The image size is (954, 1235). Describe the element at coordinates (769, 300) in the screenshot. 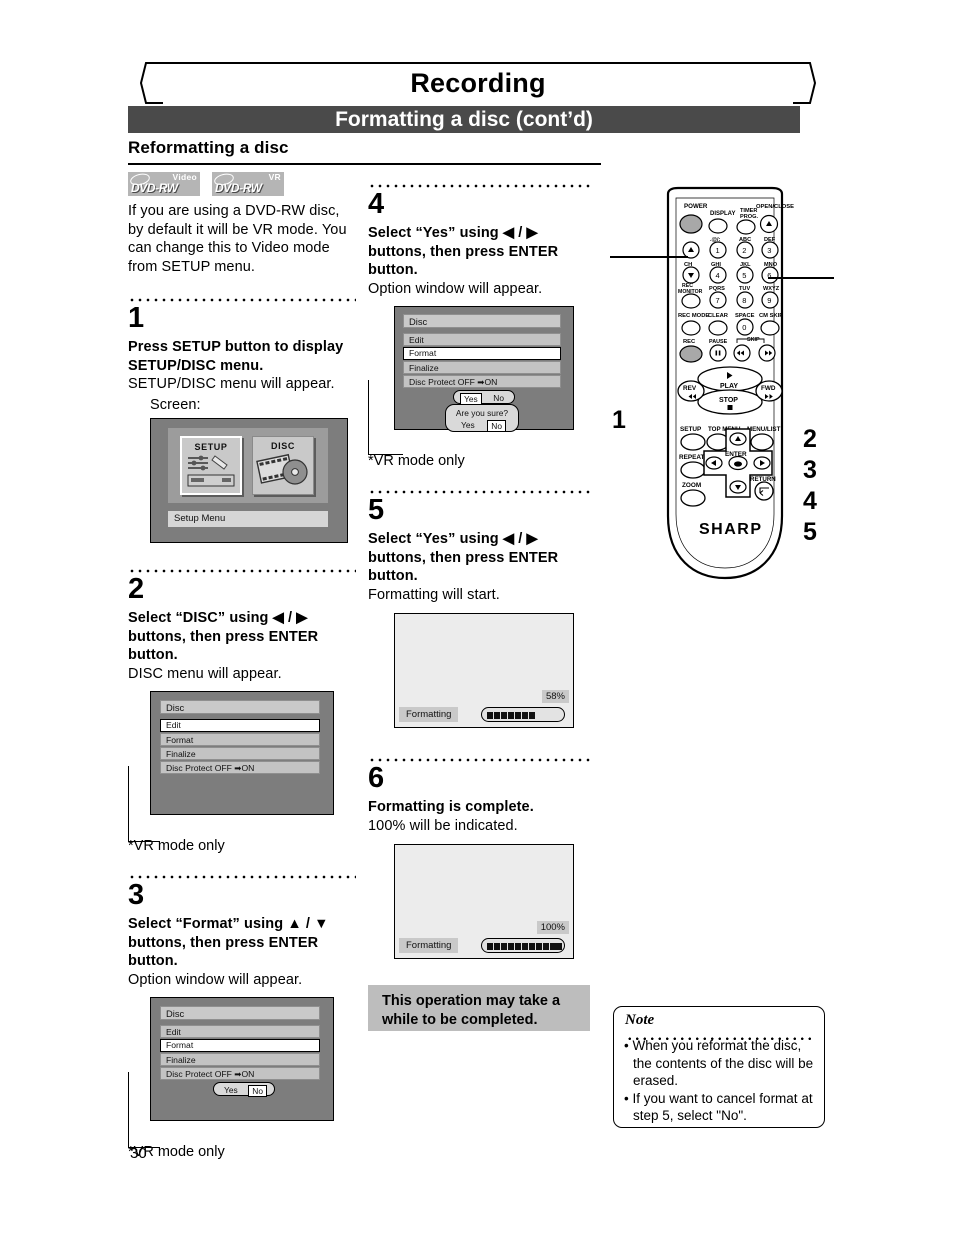

I see `svg-text: 9` at that location.